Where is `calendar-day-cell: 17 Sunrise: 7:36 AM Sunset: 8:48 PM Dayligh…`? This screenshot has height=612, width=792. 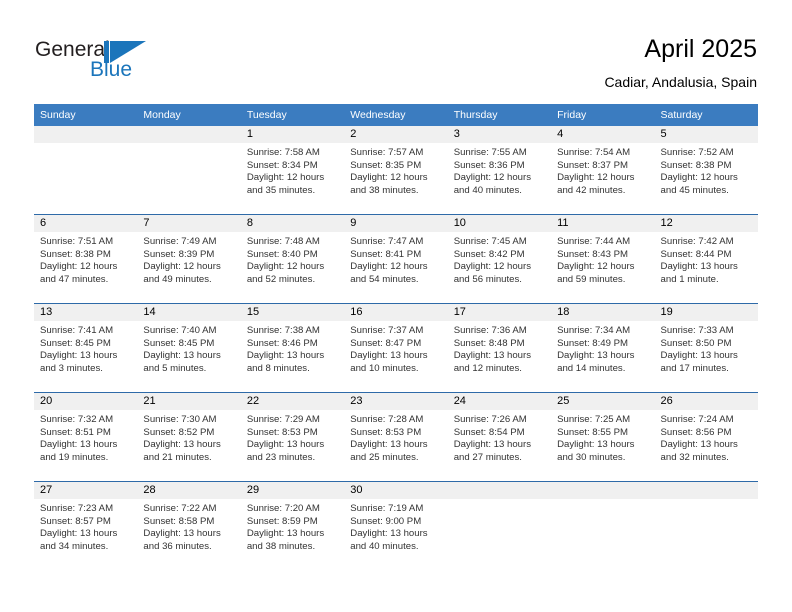 calendar-day-cell: 17 Sunrise: 7:36 AM Sunset: 8:48 PM Dayligh… is located at coordinates (499, 348).